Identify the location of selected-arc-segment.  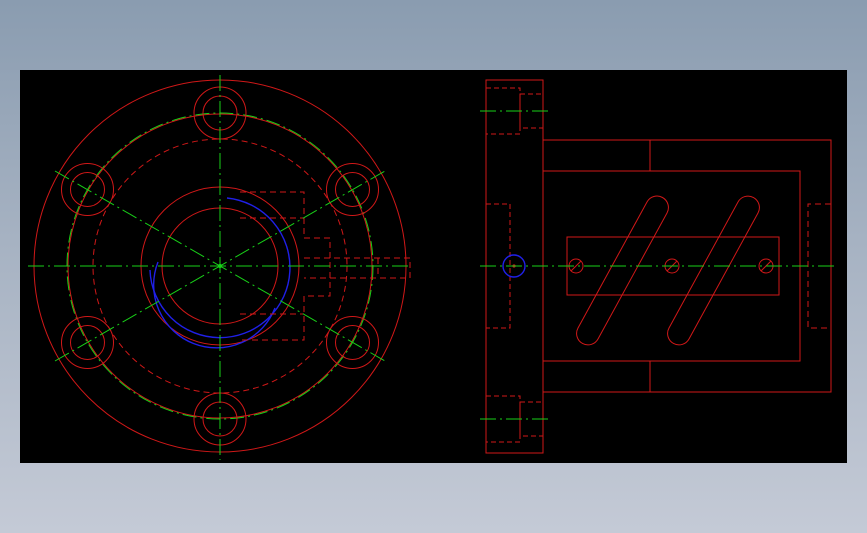
(214, 305).